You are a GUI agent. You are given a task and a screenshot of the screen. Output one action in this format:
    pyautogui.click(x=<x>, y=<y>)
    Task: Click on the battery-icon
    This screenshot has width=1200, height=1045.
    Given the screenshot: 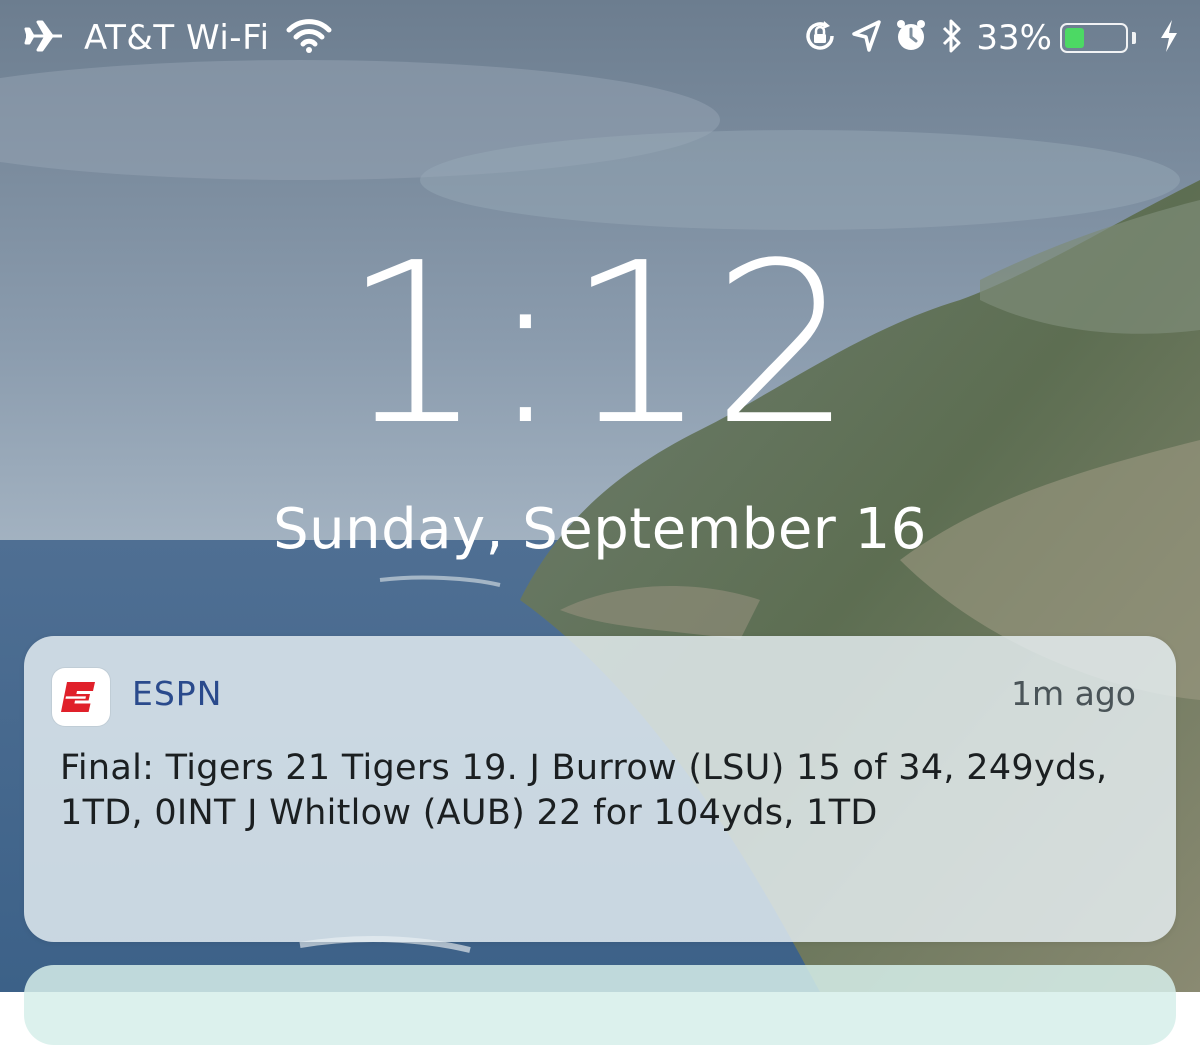 What is the action you would take?
    pyautogui.click(x=1094, y=38)
    